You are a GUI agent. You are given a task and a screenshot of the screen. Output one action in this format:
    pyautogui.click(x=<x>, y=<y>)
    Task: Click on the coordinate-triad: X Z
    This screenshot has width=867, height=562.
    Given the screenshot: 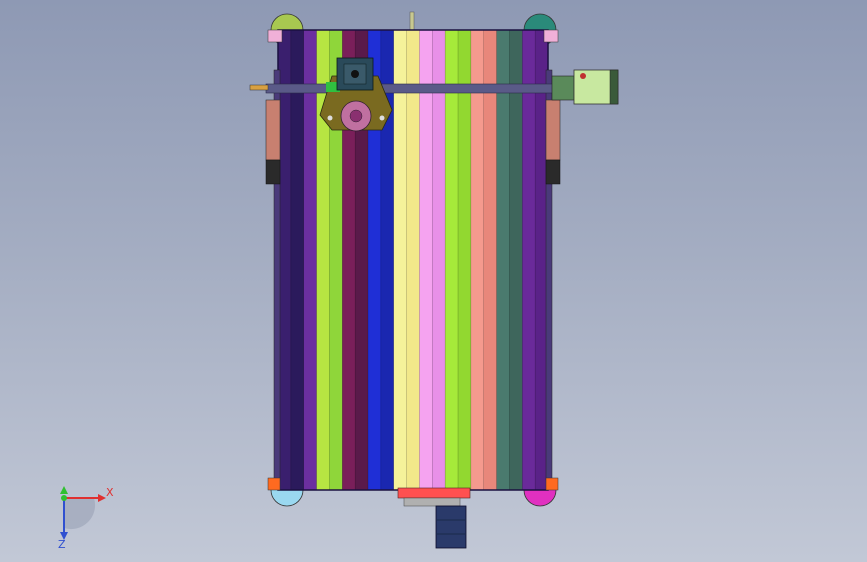 What is the action you would take?
    pyautogui.click(x=86, y=518)
    